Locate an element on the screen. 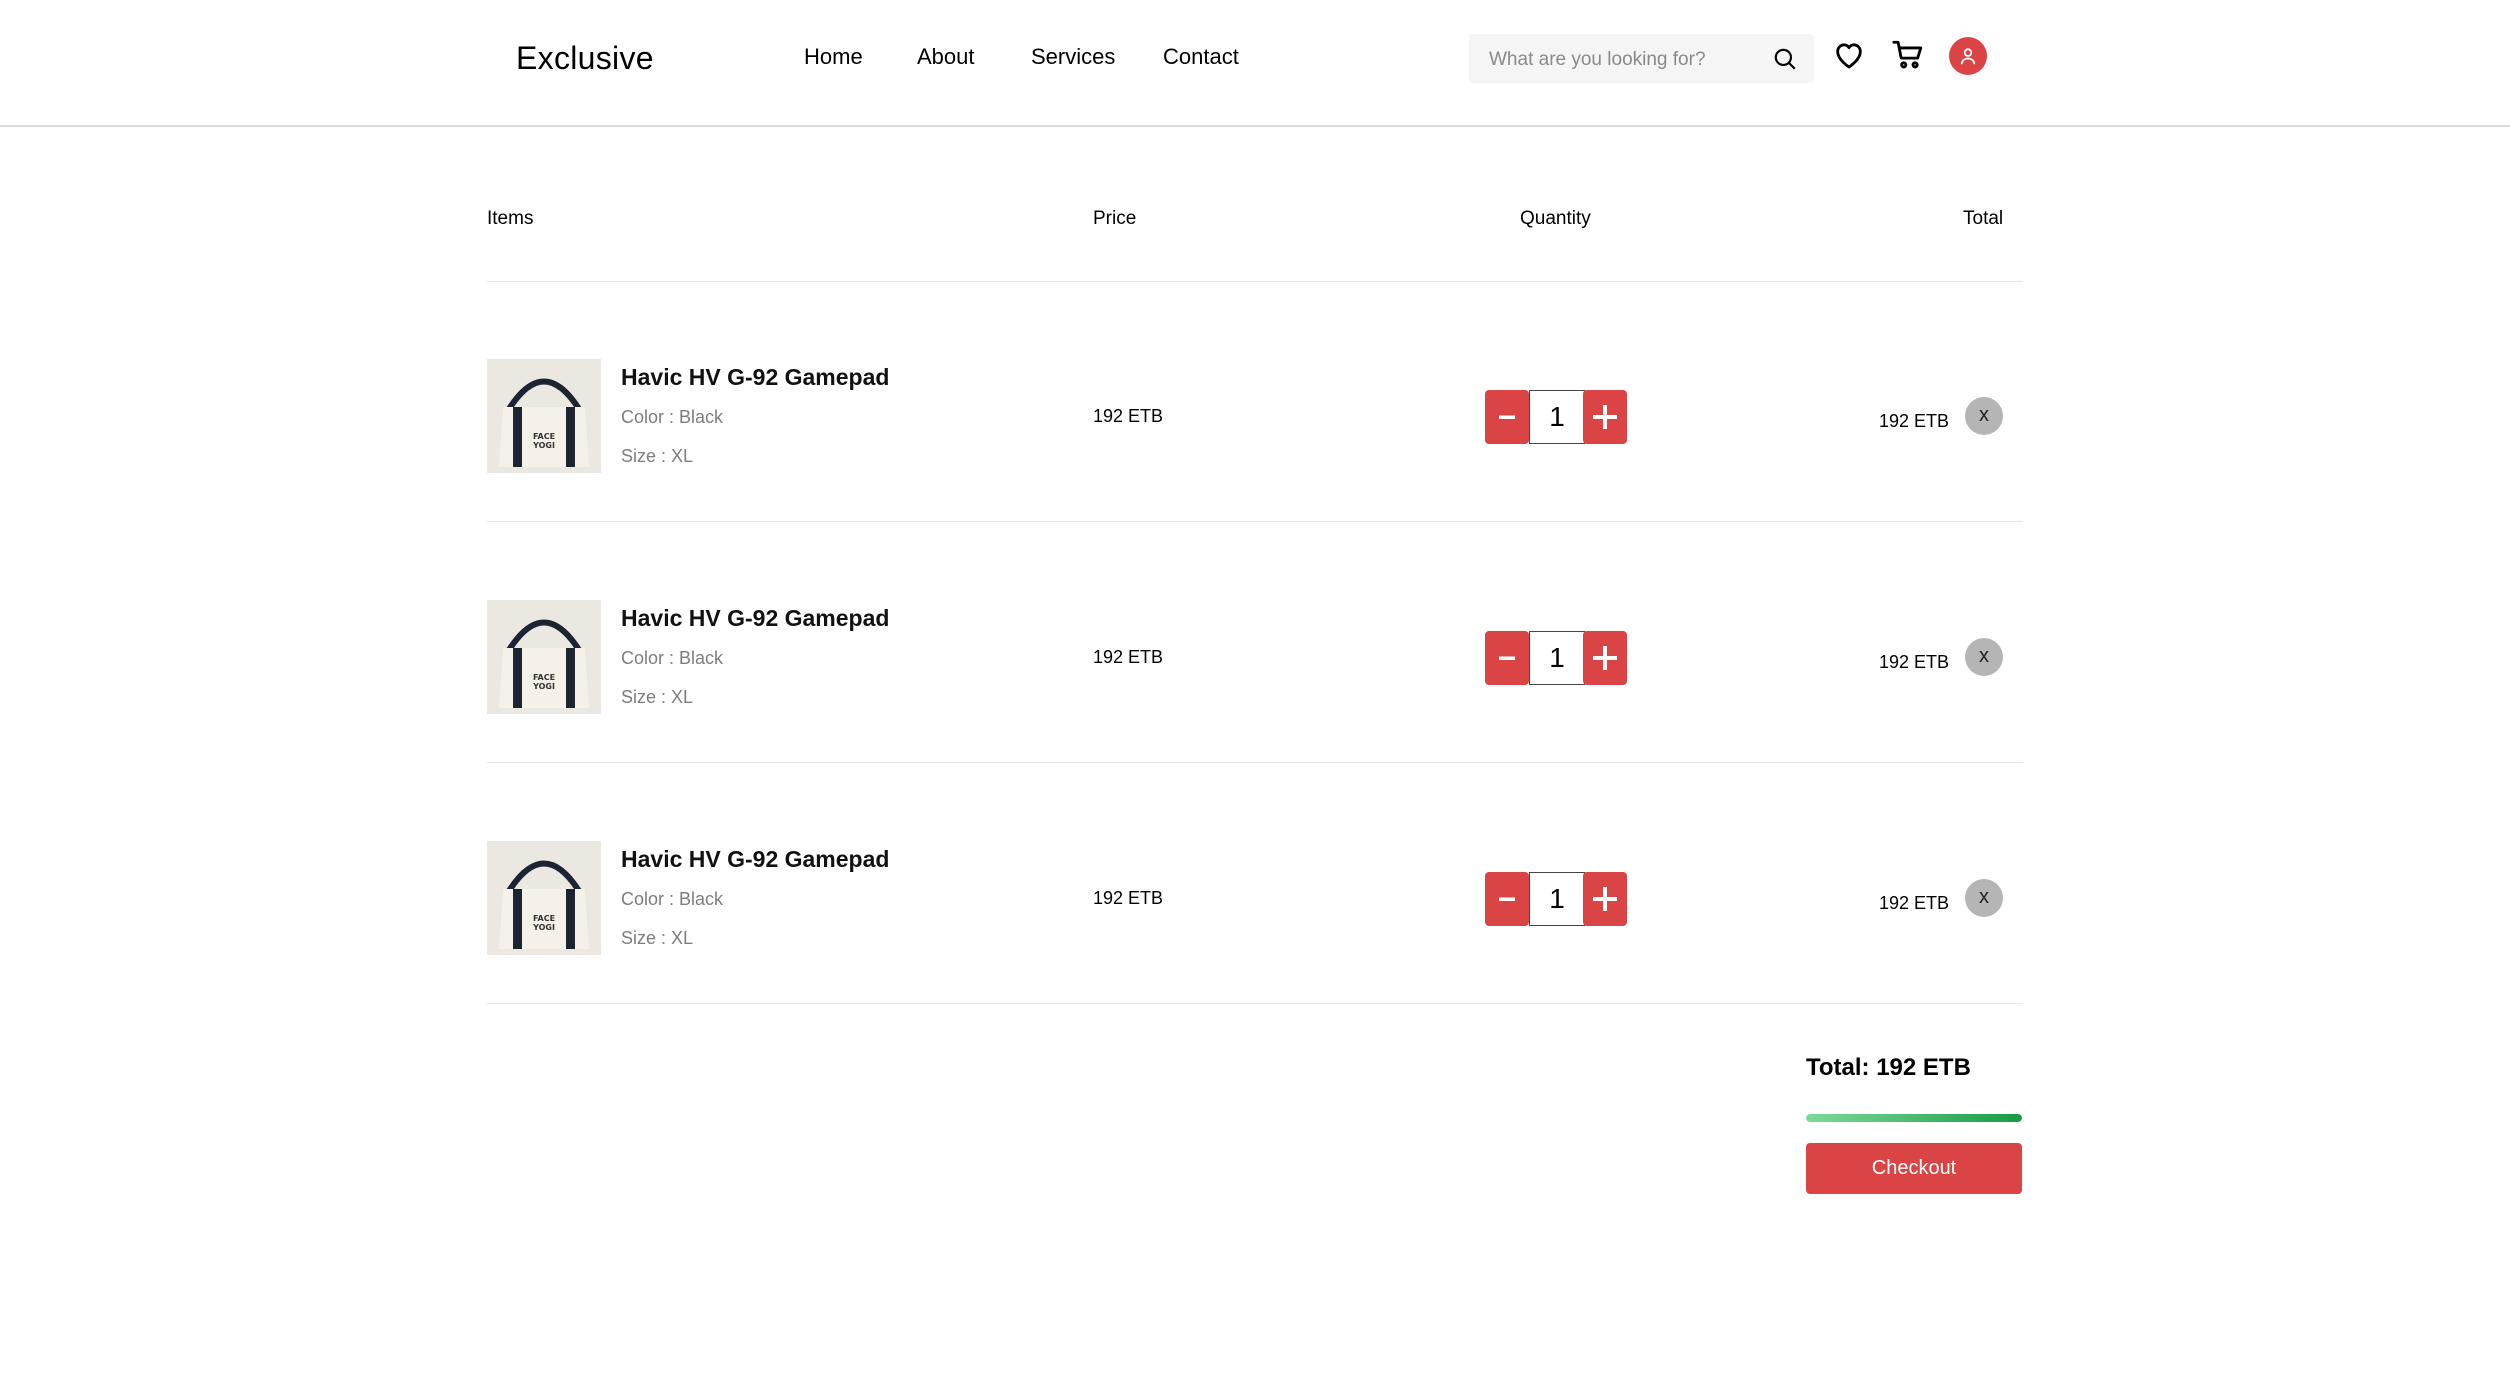  search-icon is located at coordinates (1785, 59).